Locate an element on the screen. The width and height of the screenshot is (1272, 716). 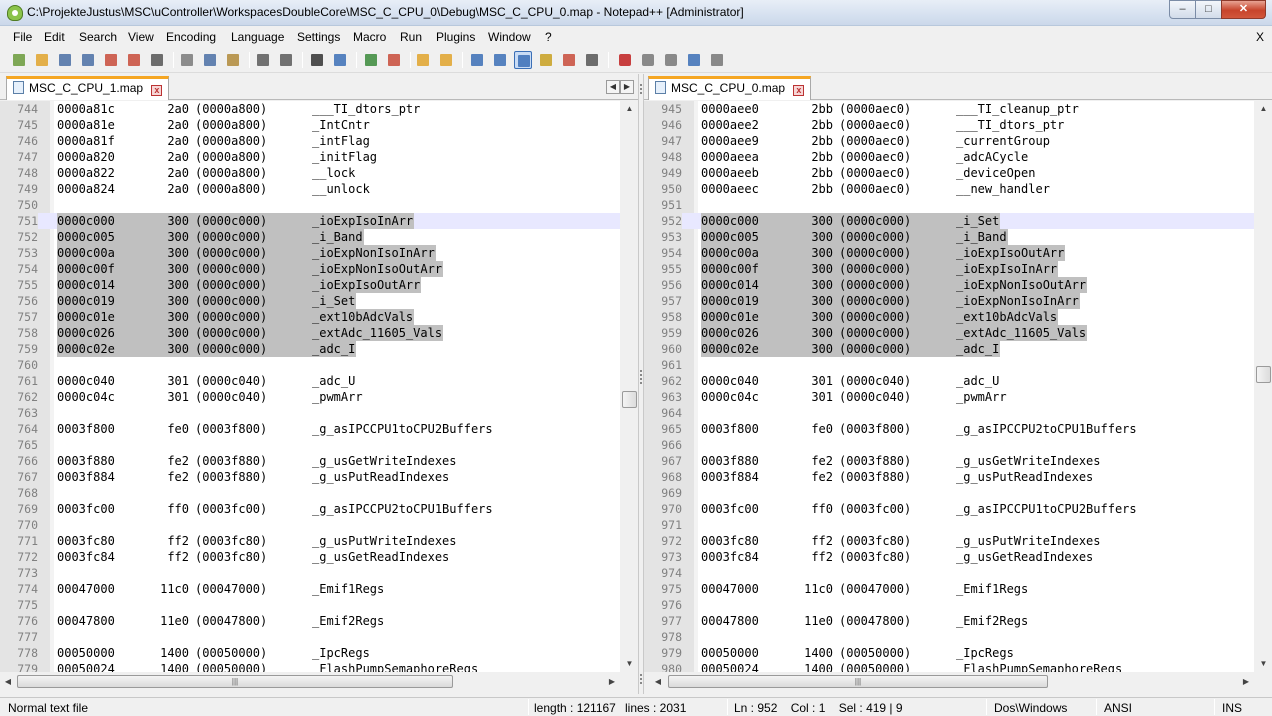
minimize-button: – is located at coordinates (1182, 9).